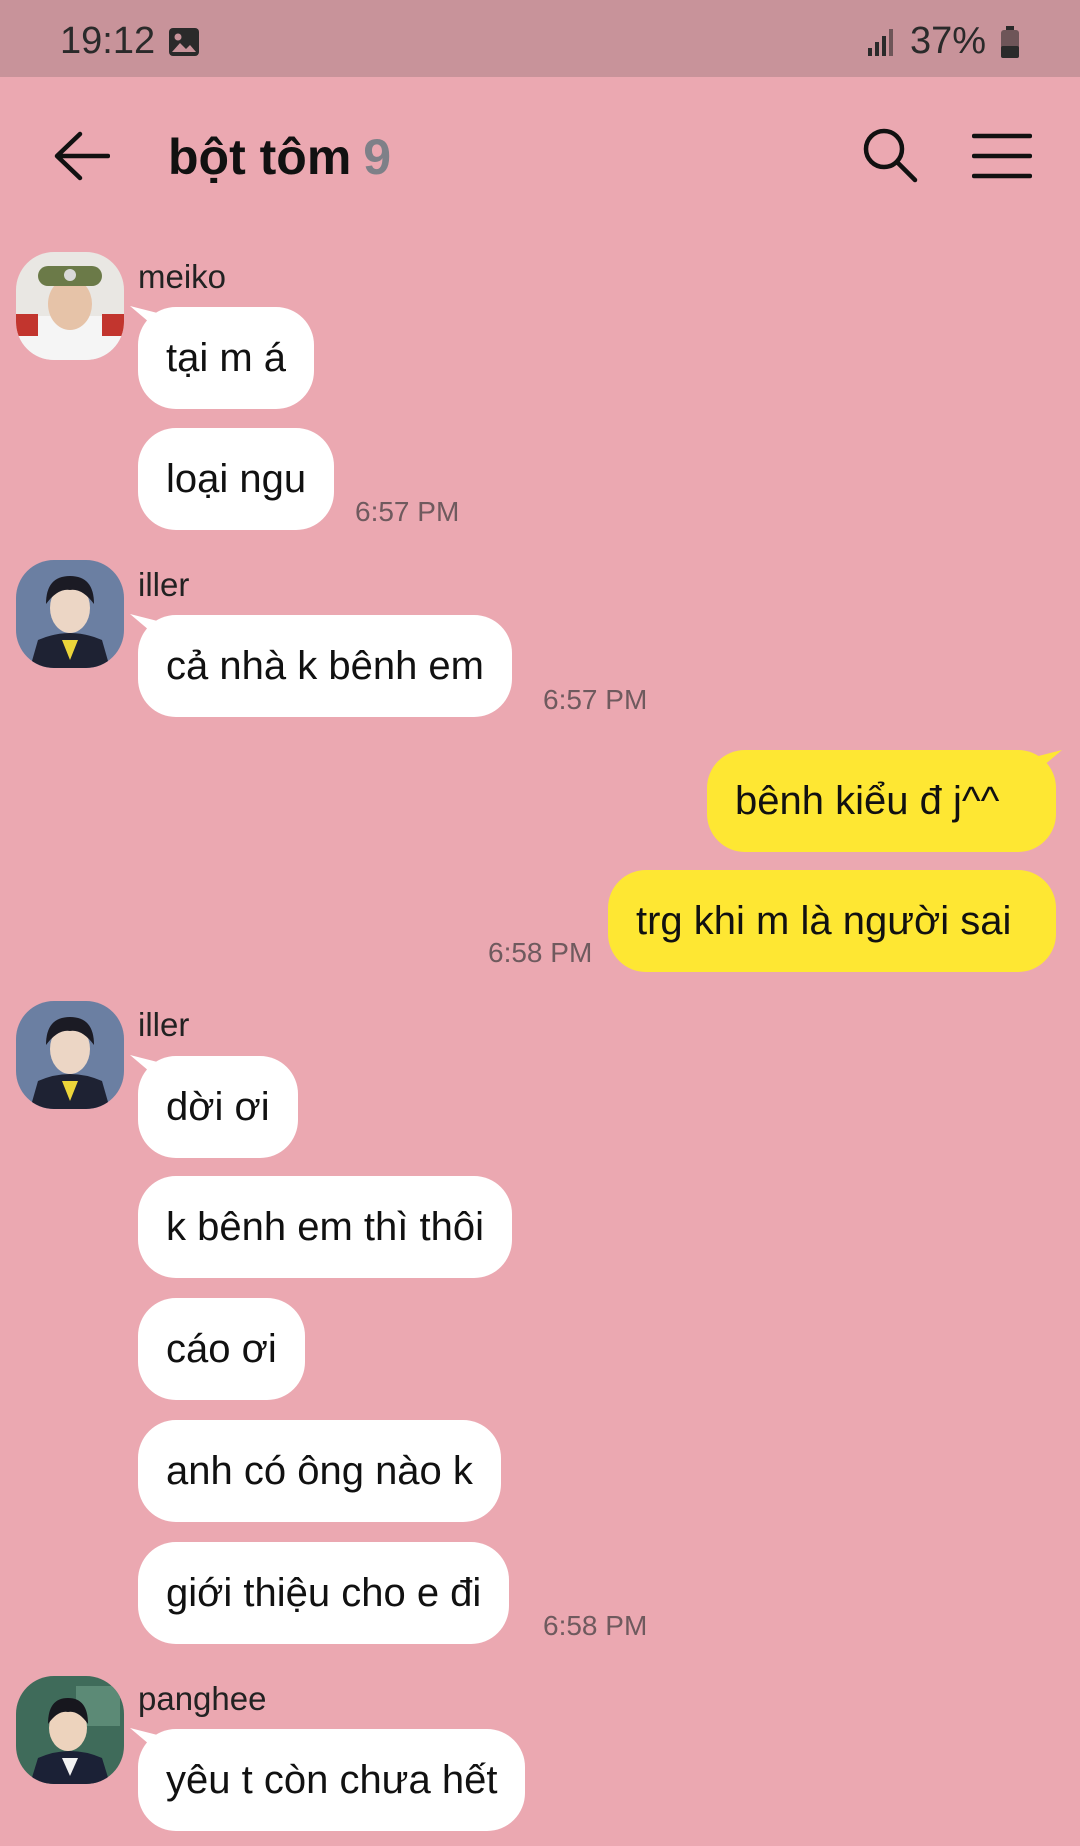  I want to click on avatar-panghee, so click(70, 1730).